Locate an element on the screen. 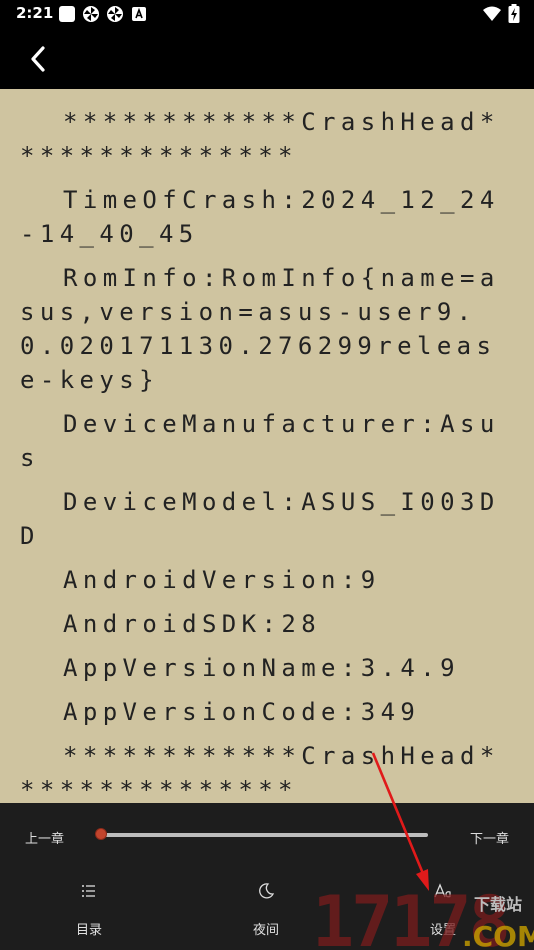 The height and width of the screenshot is (950, 534). moon-icon is located at coordinates (267, 891).